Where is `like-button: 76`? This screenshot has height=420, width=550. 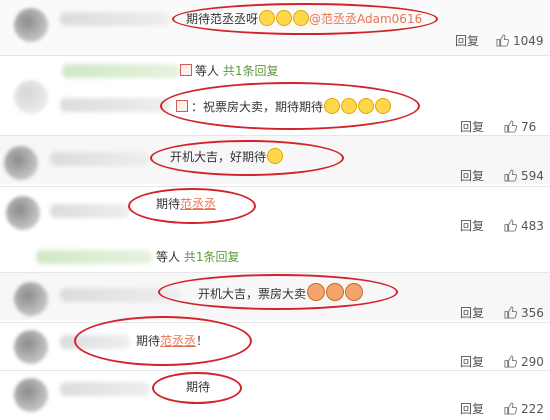 like-button: 76 is located at coordinates (520, 127).